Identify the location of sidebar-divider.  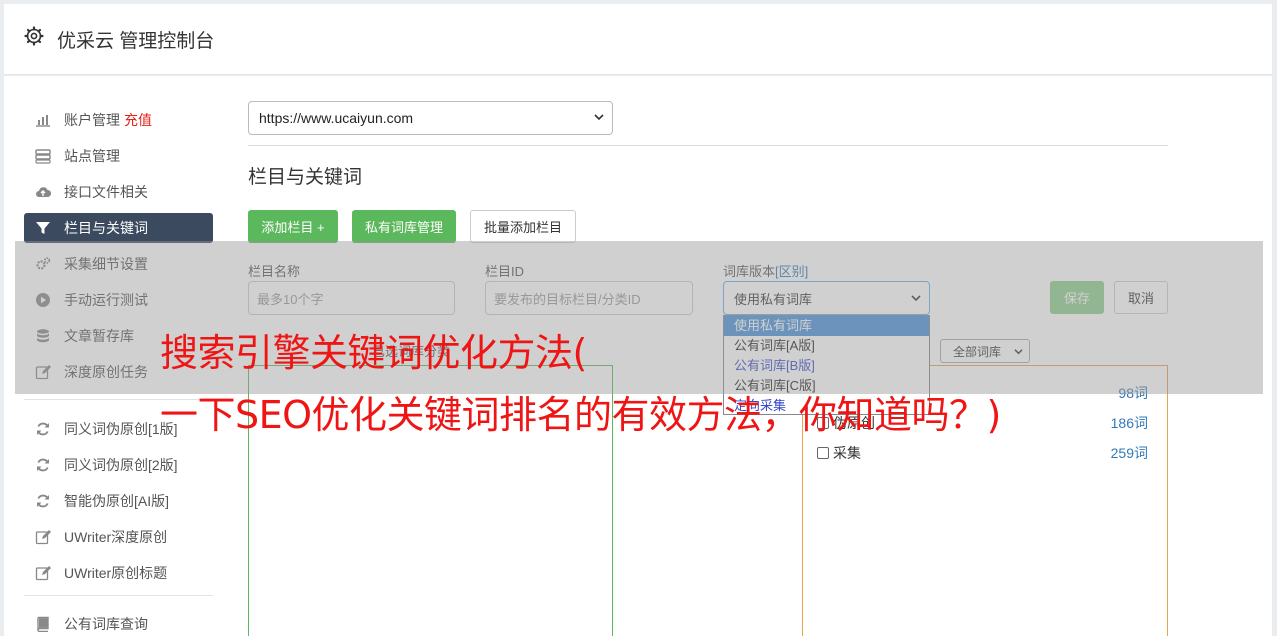
(118, 595).